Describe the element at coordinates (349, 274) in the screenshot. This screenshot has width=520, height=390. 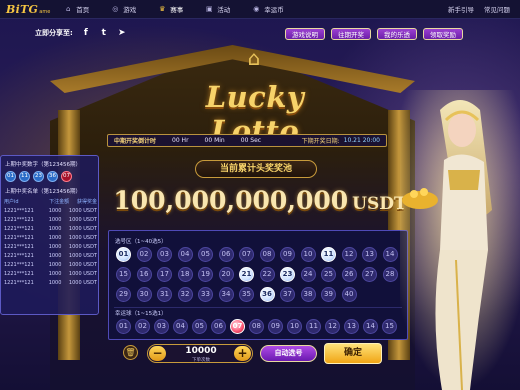
I see `number-ball-26: 26` at that location.